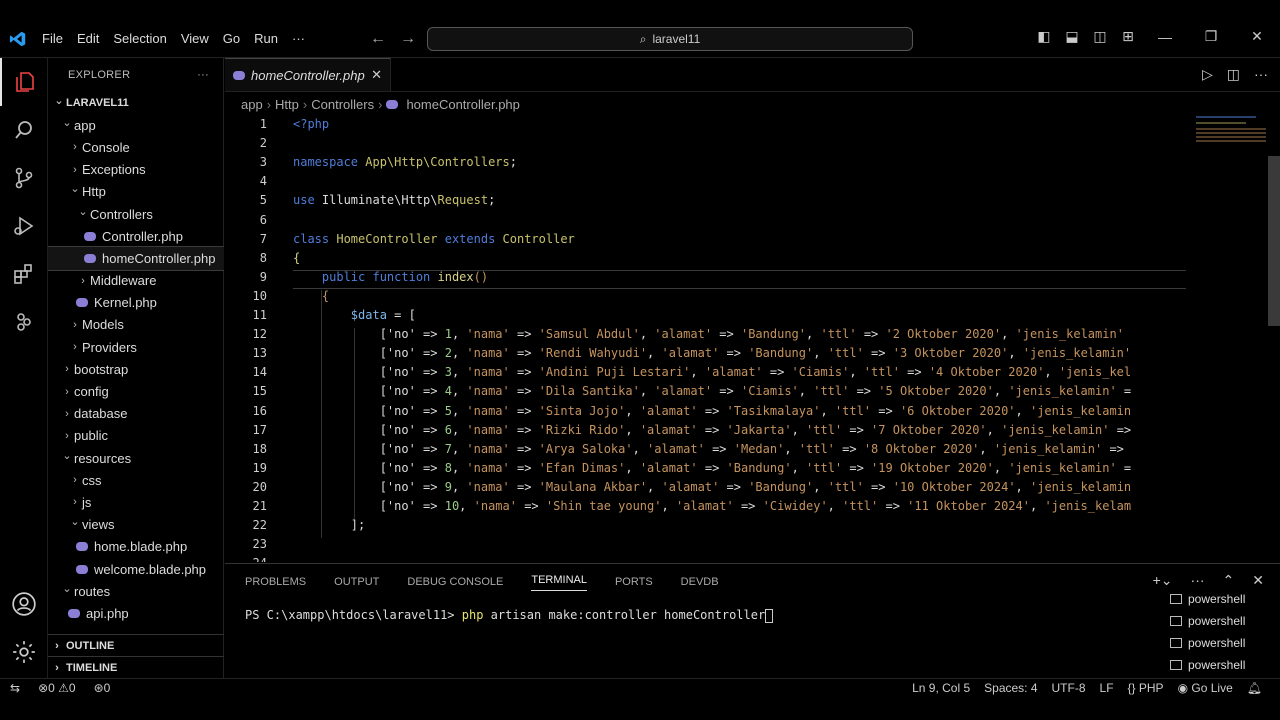 Image resolution: width=1280 pixels, height=720 pixels. Describe the element at coordinates (136, 525) in the screenshot. I see `tree-folder: ⌄ views` at that location.